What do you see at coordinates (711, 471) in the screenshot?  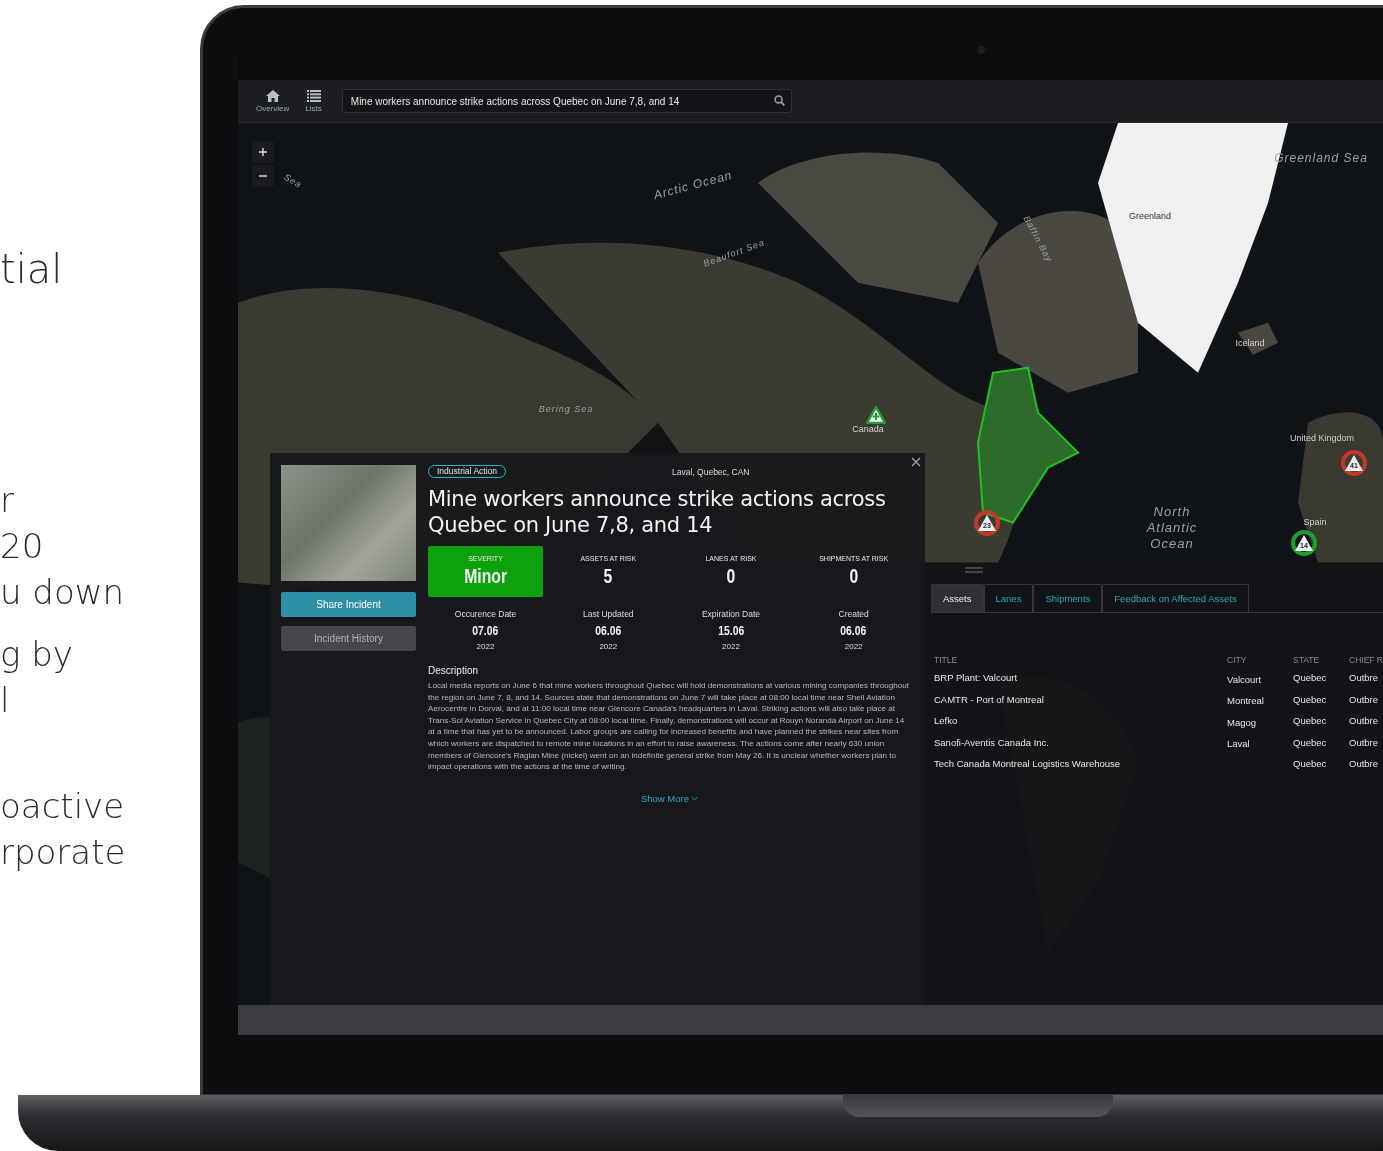 I see `location-text: Laval, Quebec, CAN` at bounding box center [711, 471].